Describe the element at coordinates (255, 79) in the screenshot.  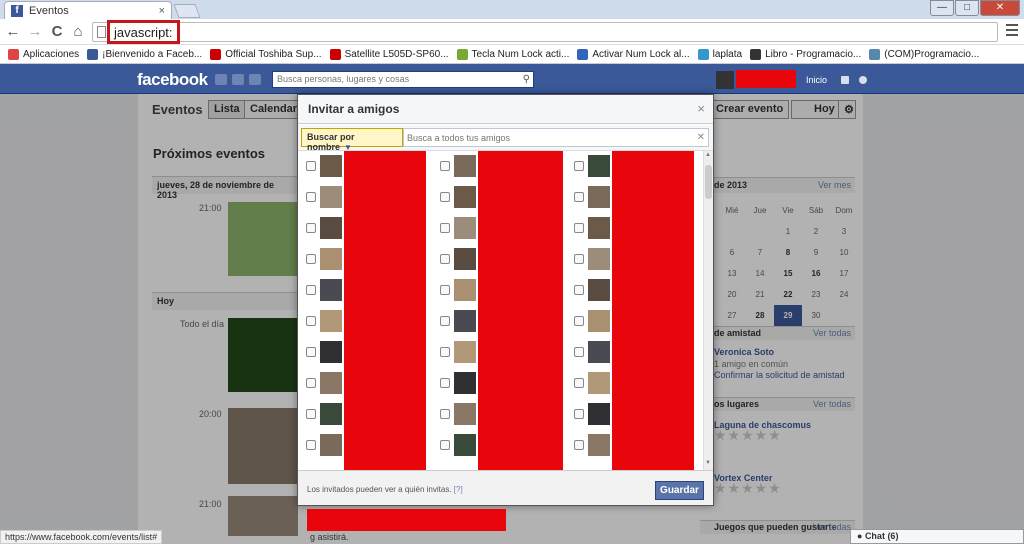
I see `notifications-icon` at that location.